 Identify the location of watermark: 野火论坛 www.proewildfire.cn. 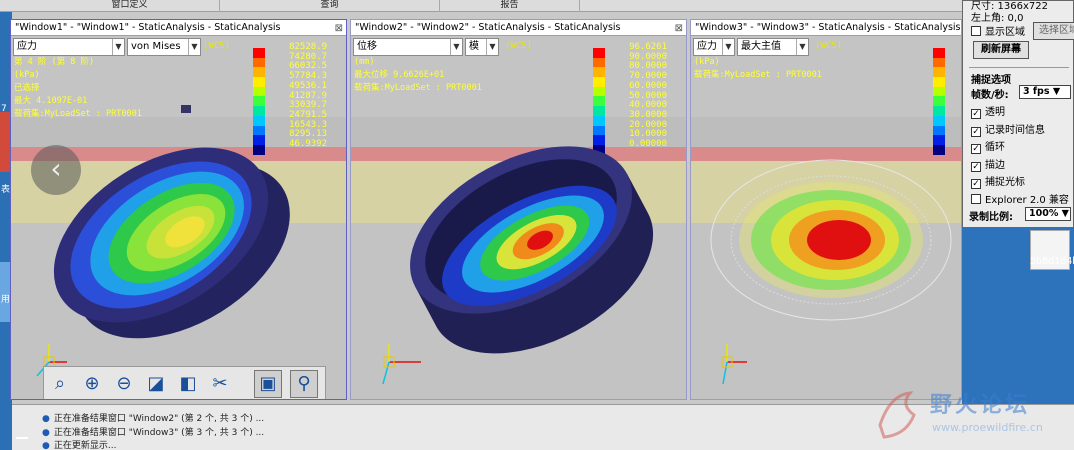
(970, 415).